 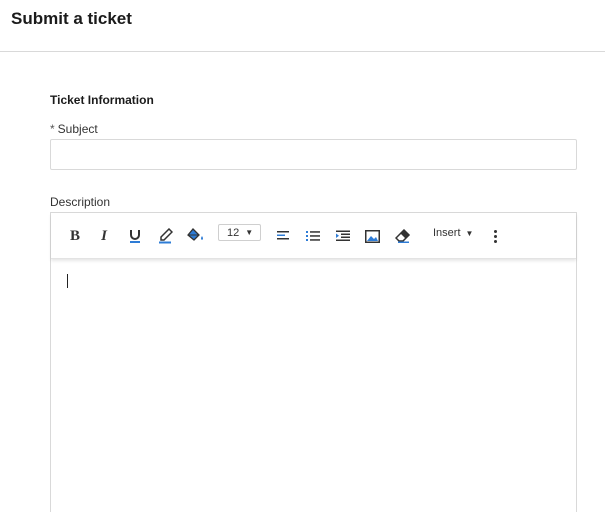 What do you see at coordinates (80, 202) in the screenshot?
I see `description-label: Description` at bounding box center [80, 202].